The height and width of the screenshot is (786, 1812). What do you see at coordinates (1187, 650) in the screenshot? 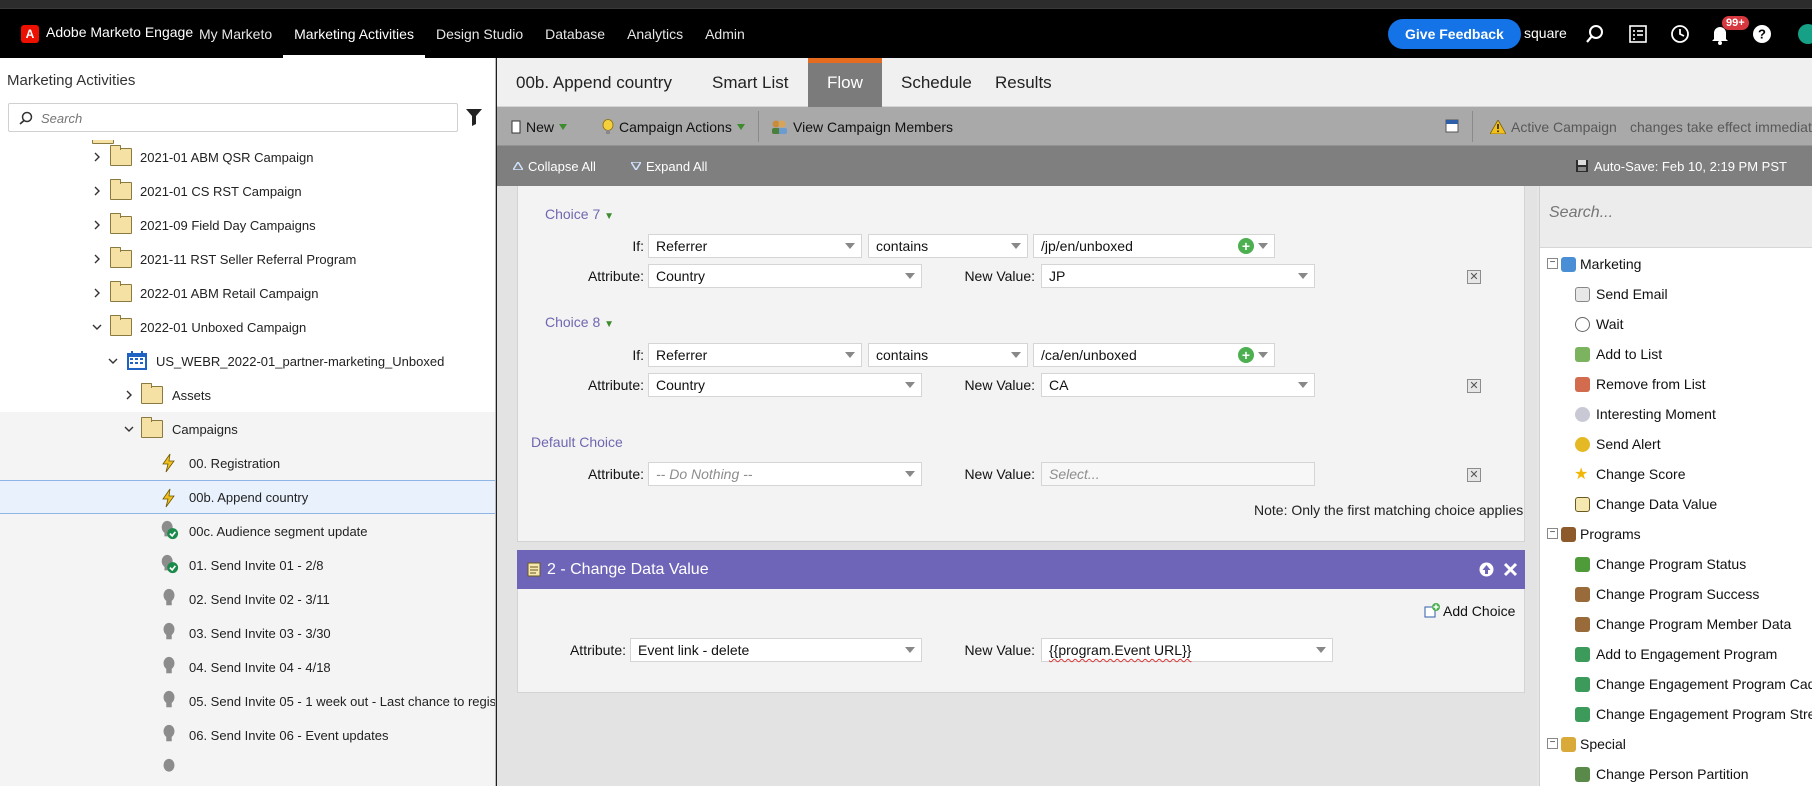
I see `step-2-new-value-input: {{program.Event URL}}` at bounding box center [1187, 650].